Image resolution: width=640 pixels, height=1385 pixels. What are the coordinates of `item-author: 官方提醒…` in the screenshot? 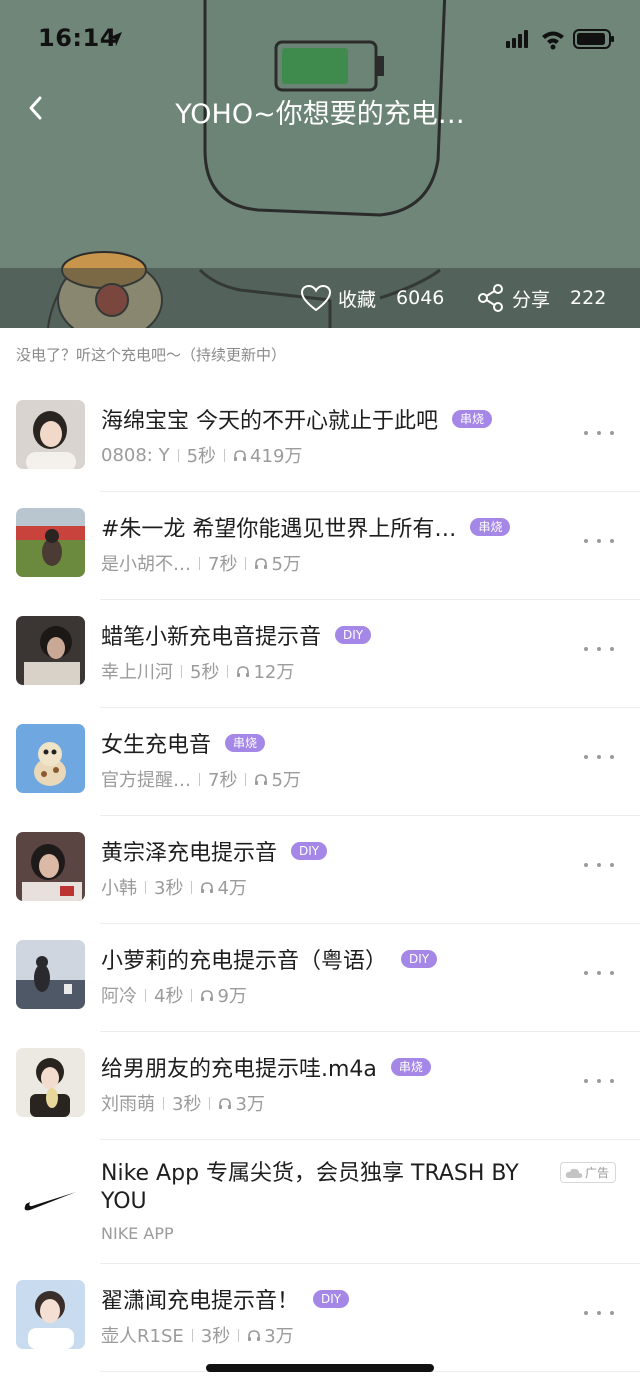 It's located at (146, 780).